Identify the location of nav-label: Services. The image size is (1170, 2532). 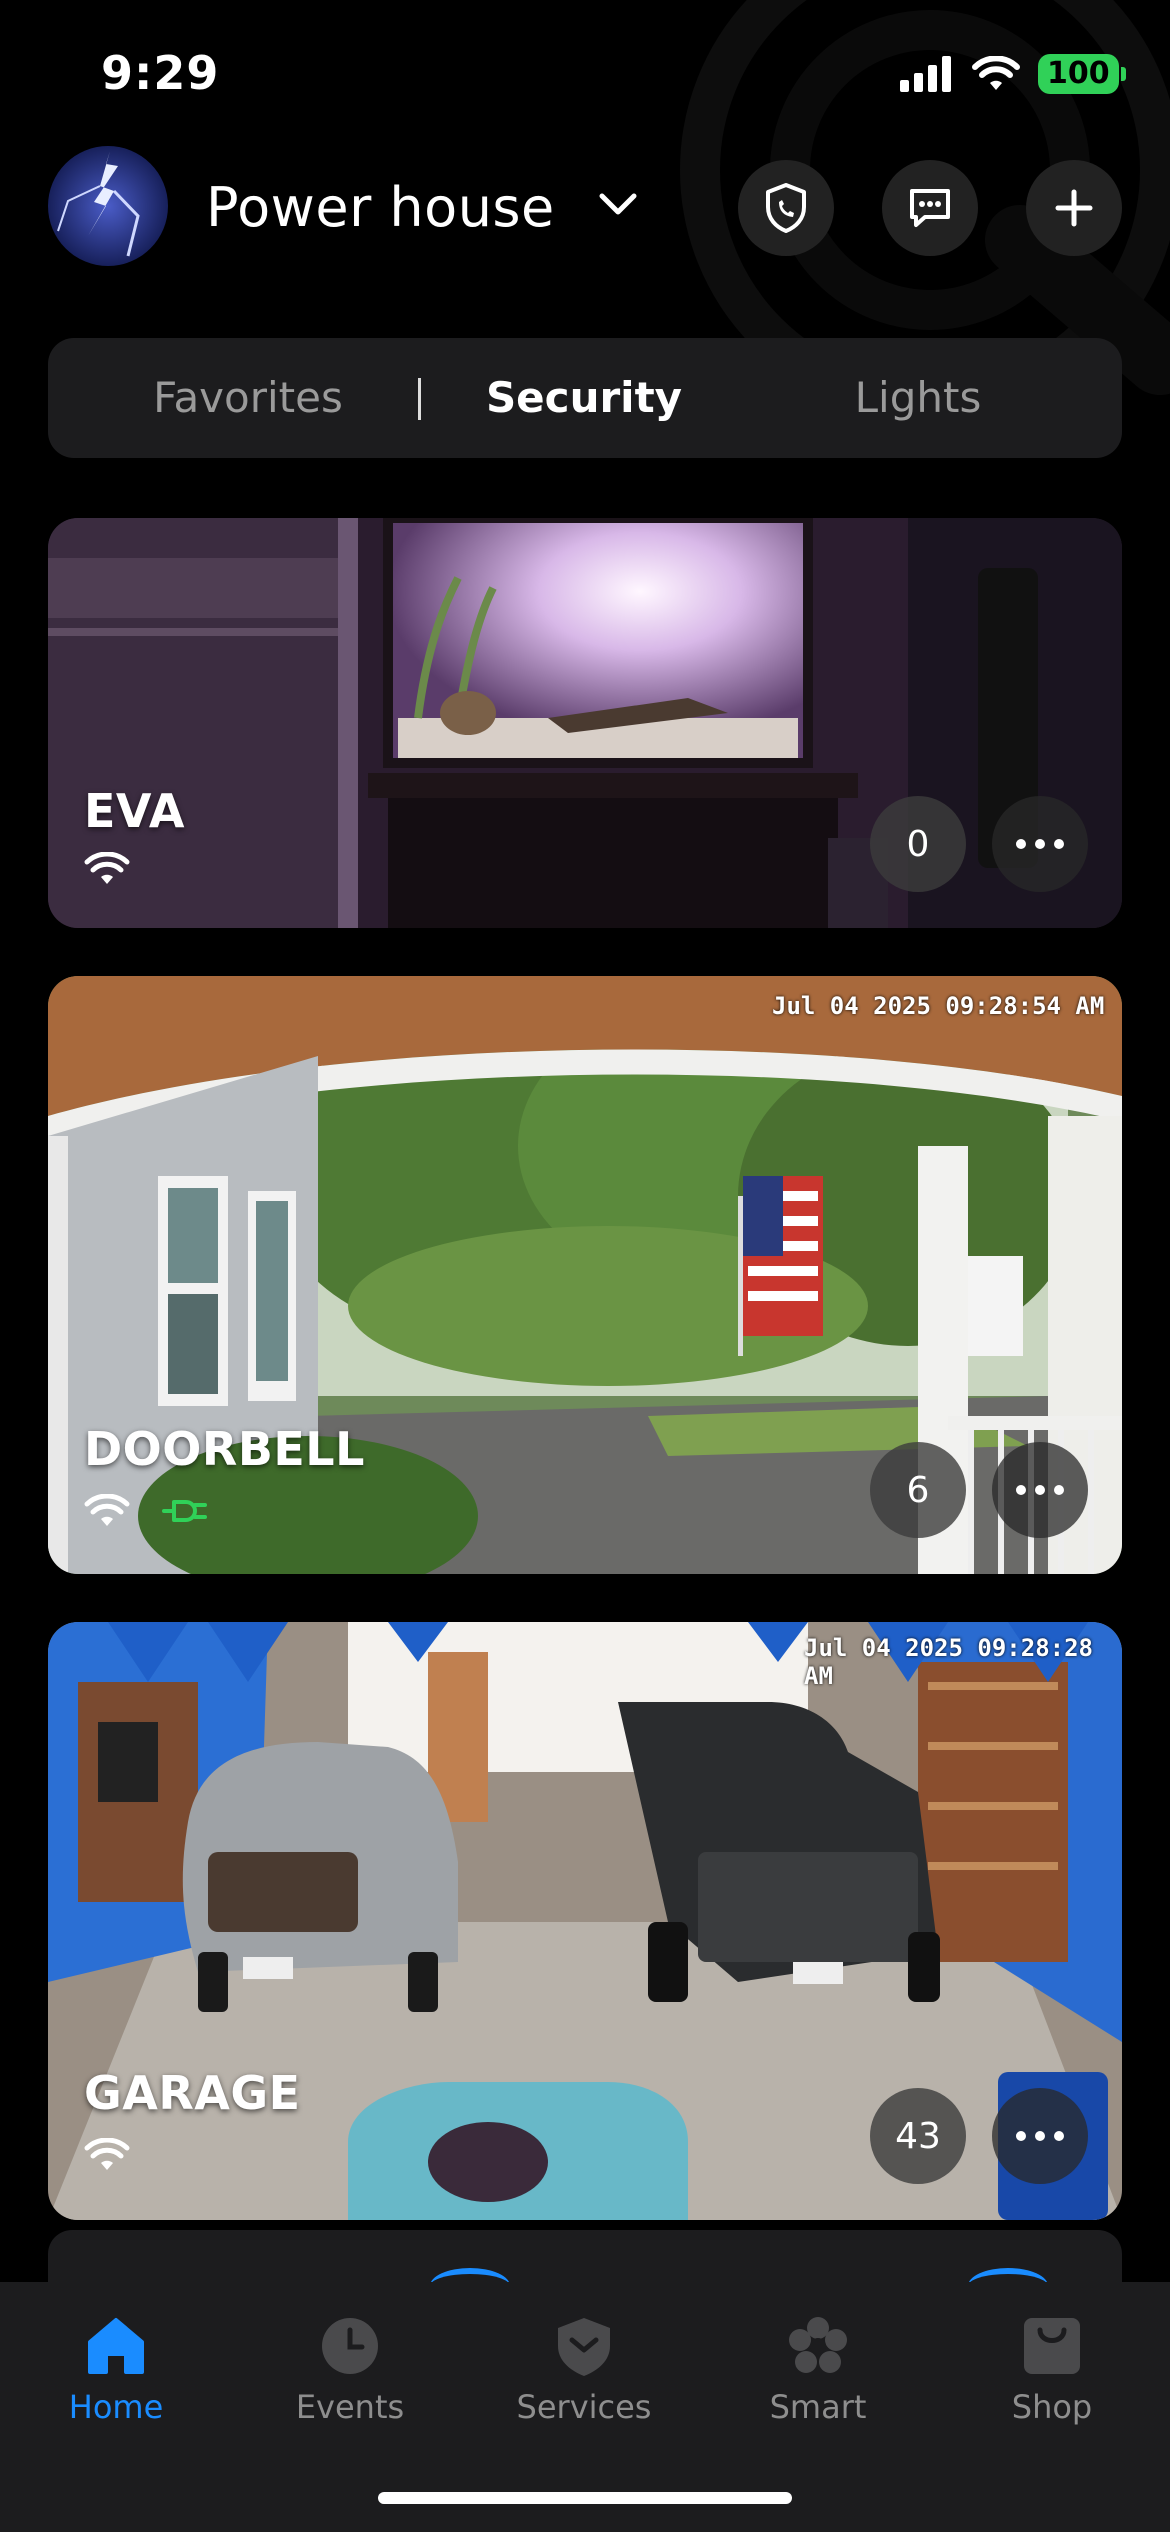
(584, 2407).